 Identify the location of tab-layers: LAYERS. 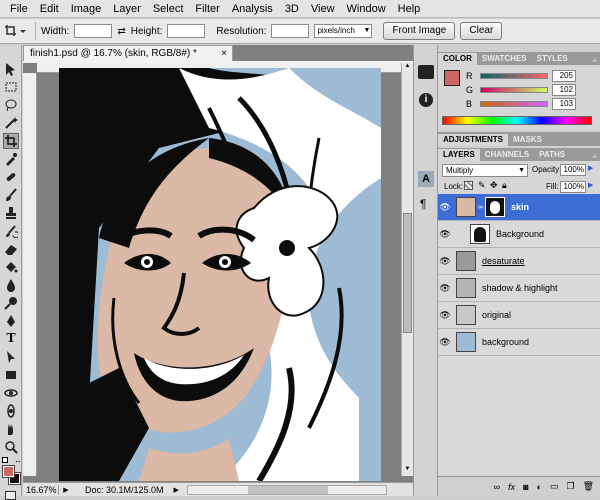
(459, 155).